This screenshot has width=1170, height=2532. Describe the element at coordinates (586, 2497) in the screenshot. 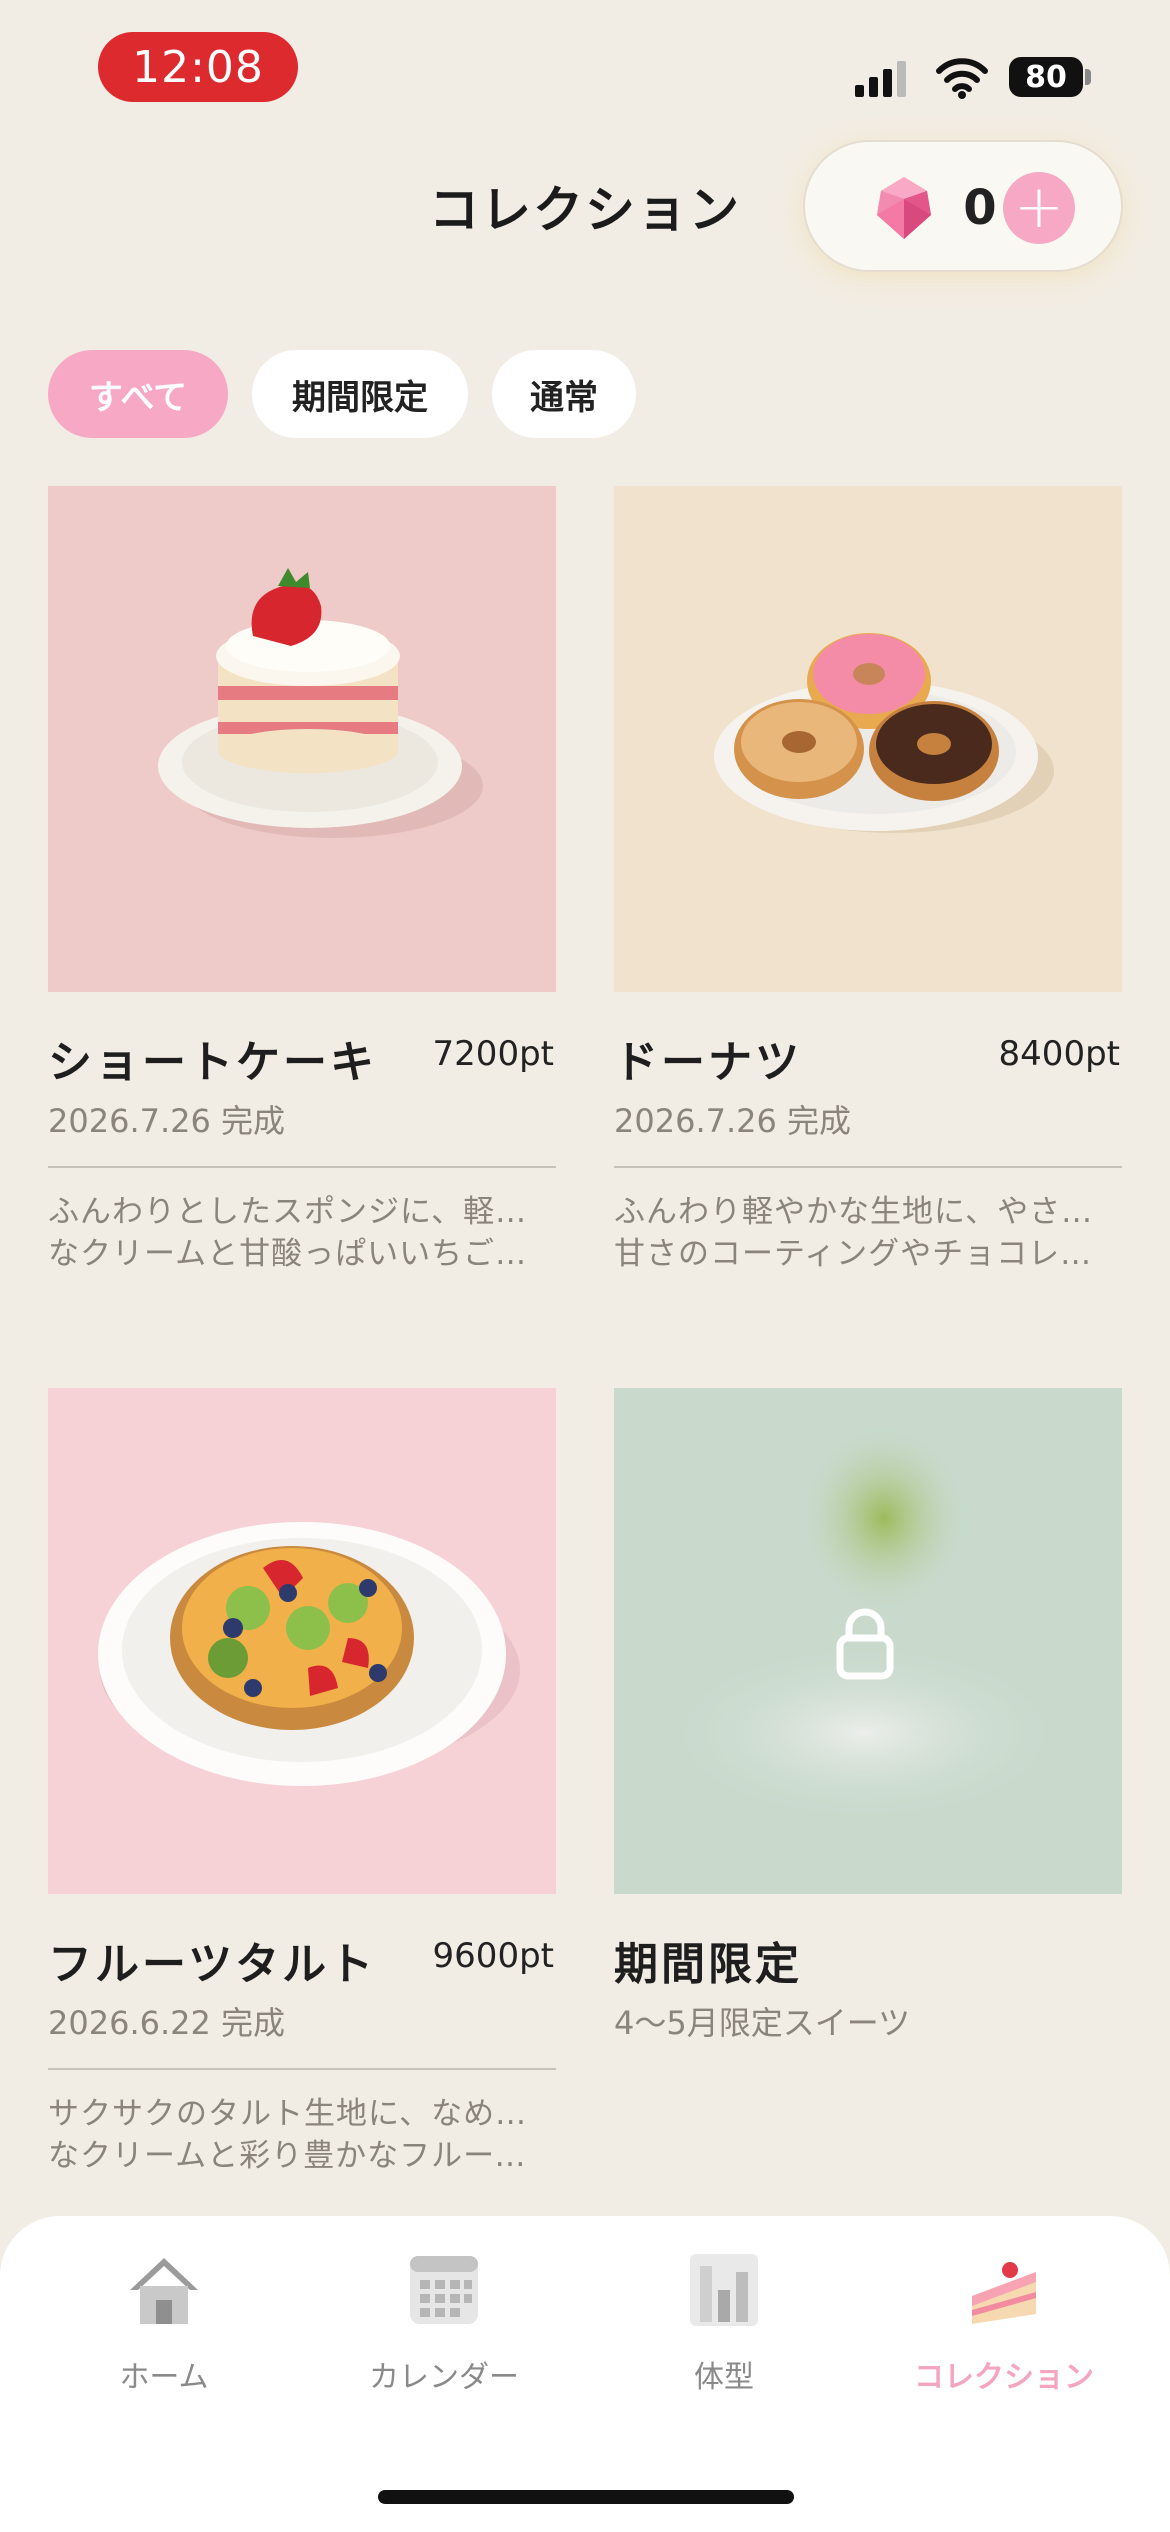

I see `home-indicator` at that location.